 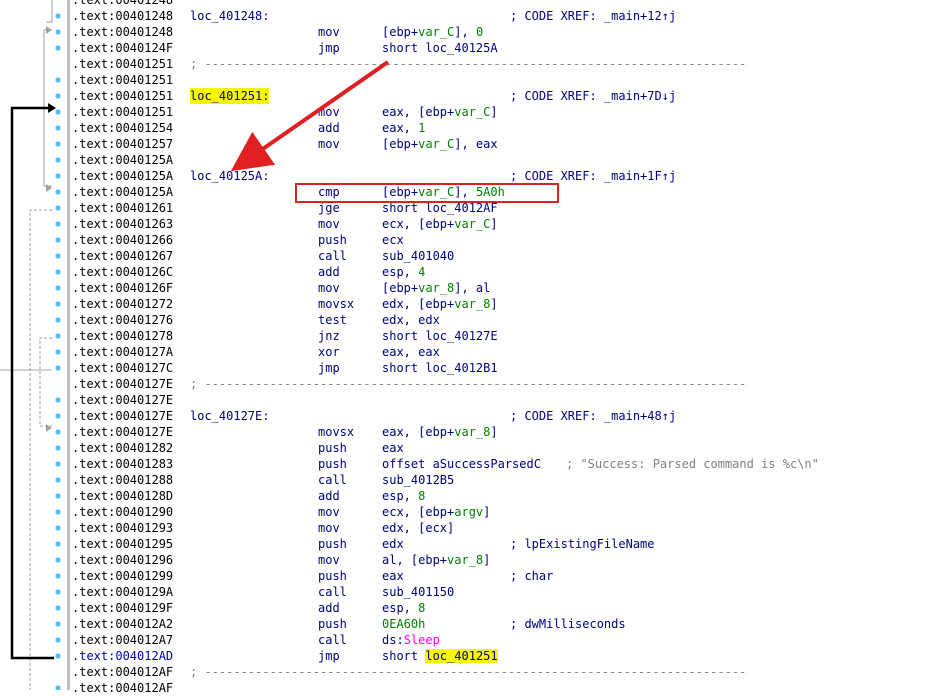 I want to click on operands: short loc_401251, so click(x=440, y=656).